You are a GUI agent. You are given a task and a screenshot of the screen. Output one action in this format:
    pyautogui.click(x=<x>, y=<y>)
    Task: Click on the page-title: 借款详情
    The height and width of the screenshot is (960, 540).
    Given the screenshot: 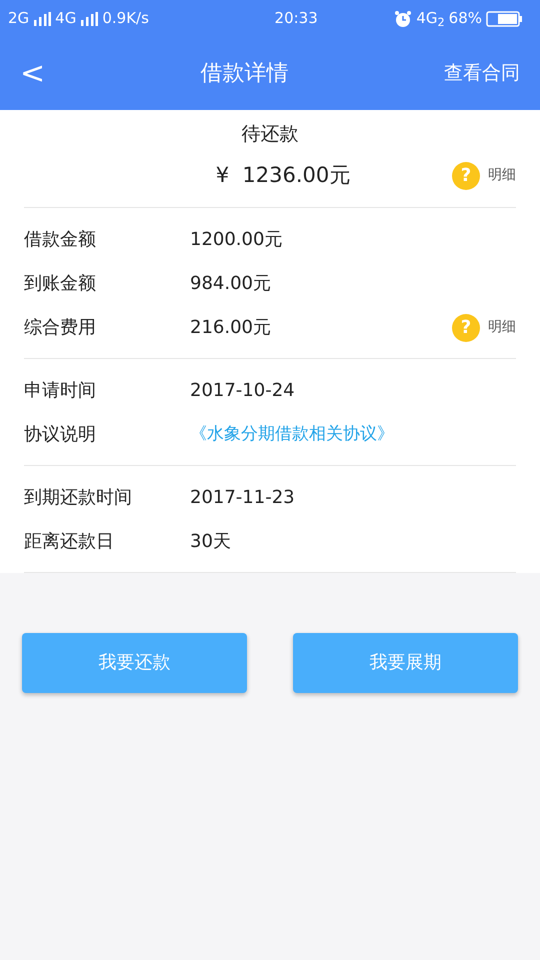 What is the action you would take?
    pyautogui.click(x=244, y=74)
    